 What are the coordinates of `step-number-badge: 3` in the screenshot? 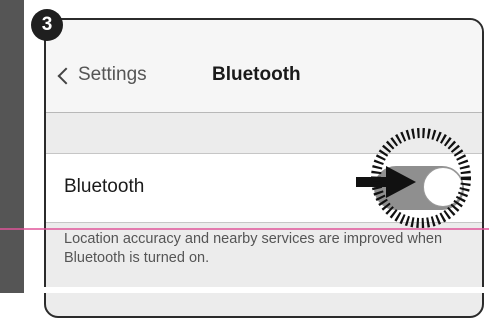 It's located at (47, 25).